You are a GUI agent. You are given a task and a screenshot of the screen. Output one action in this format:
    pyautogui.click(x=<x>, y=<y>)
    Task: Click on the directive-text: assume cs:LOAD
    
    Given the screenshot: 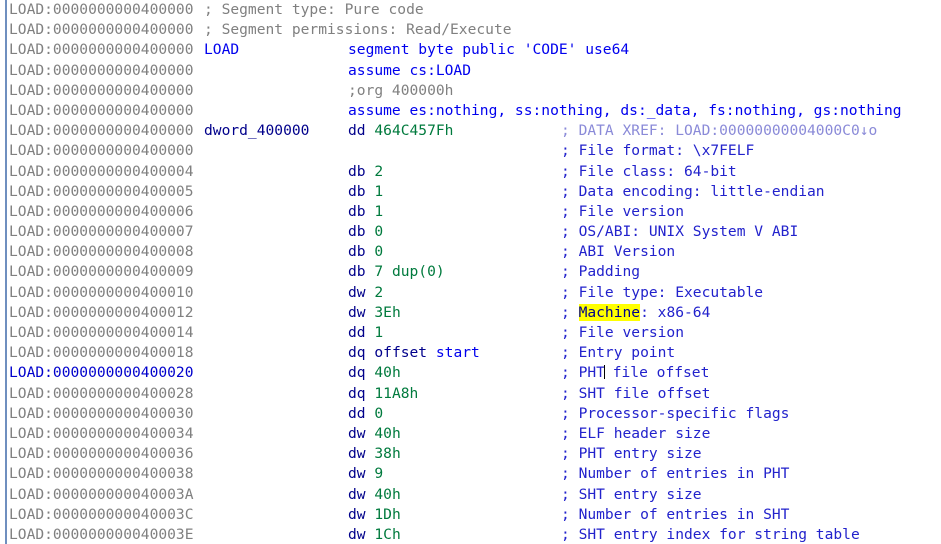 What is the action you would take?
    pyautogui.click(x=409, y=71)
    